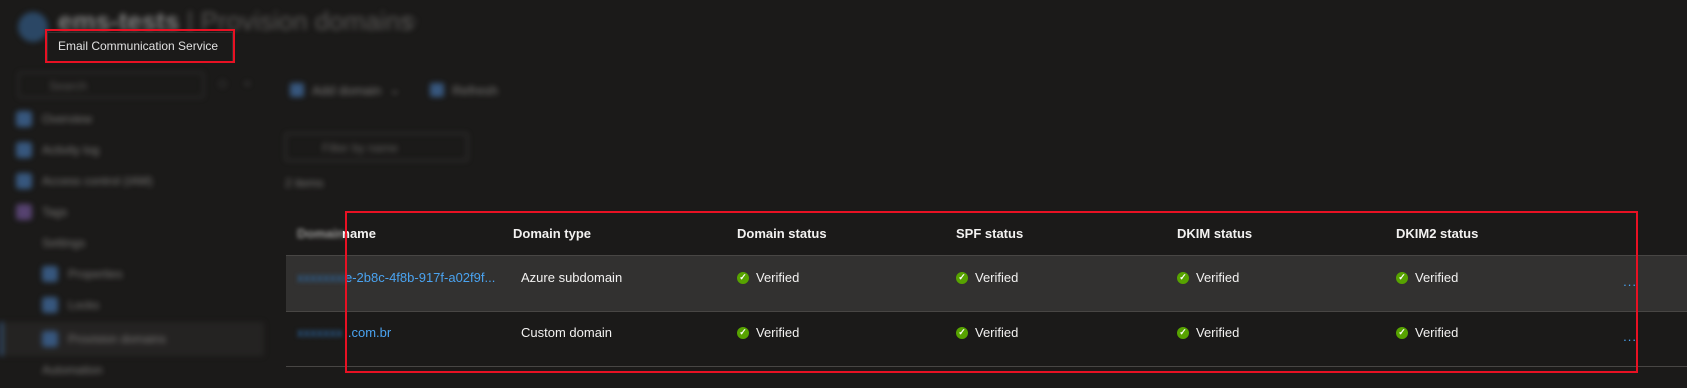 Image resolution: width=1687 pixels, height=388 pixels. What do you see at coordinates (70, 305) in the screenshot?
I see `sidebar-item-locks: Locks` at bounding box center [70, 305].